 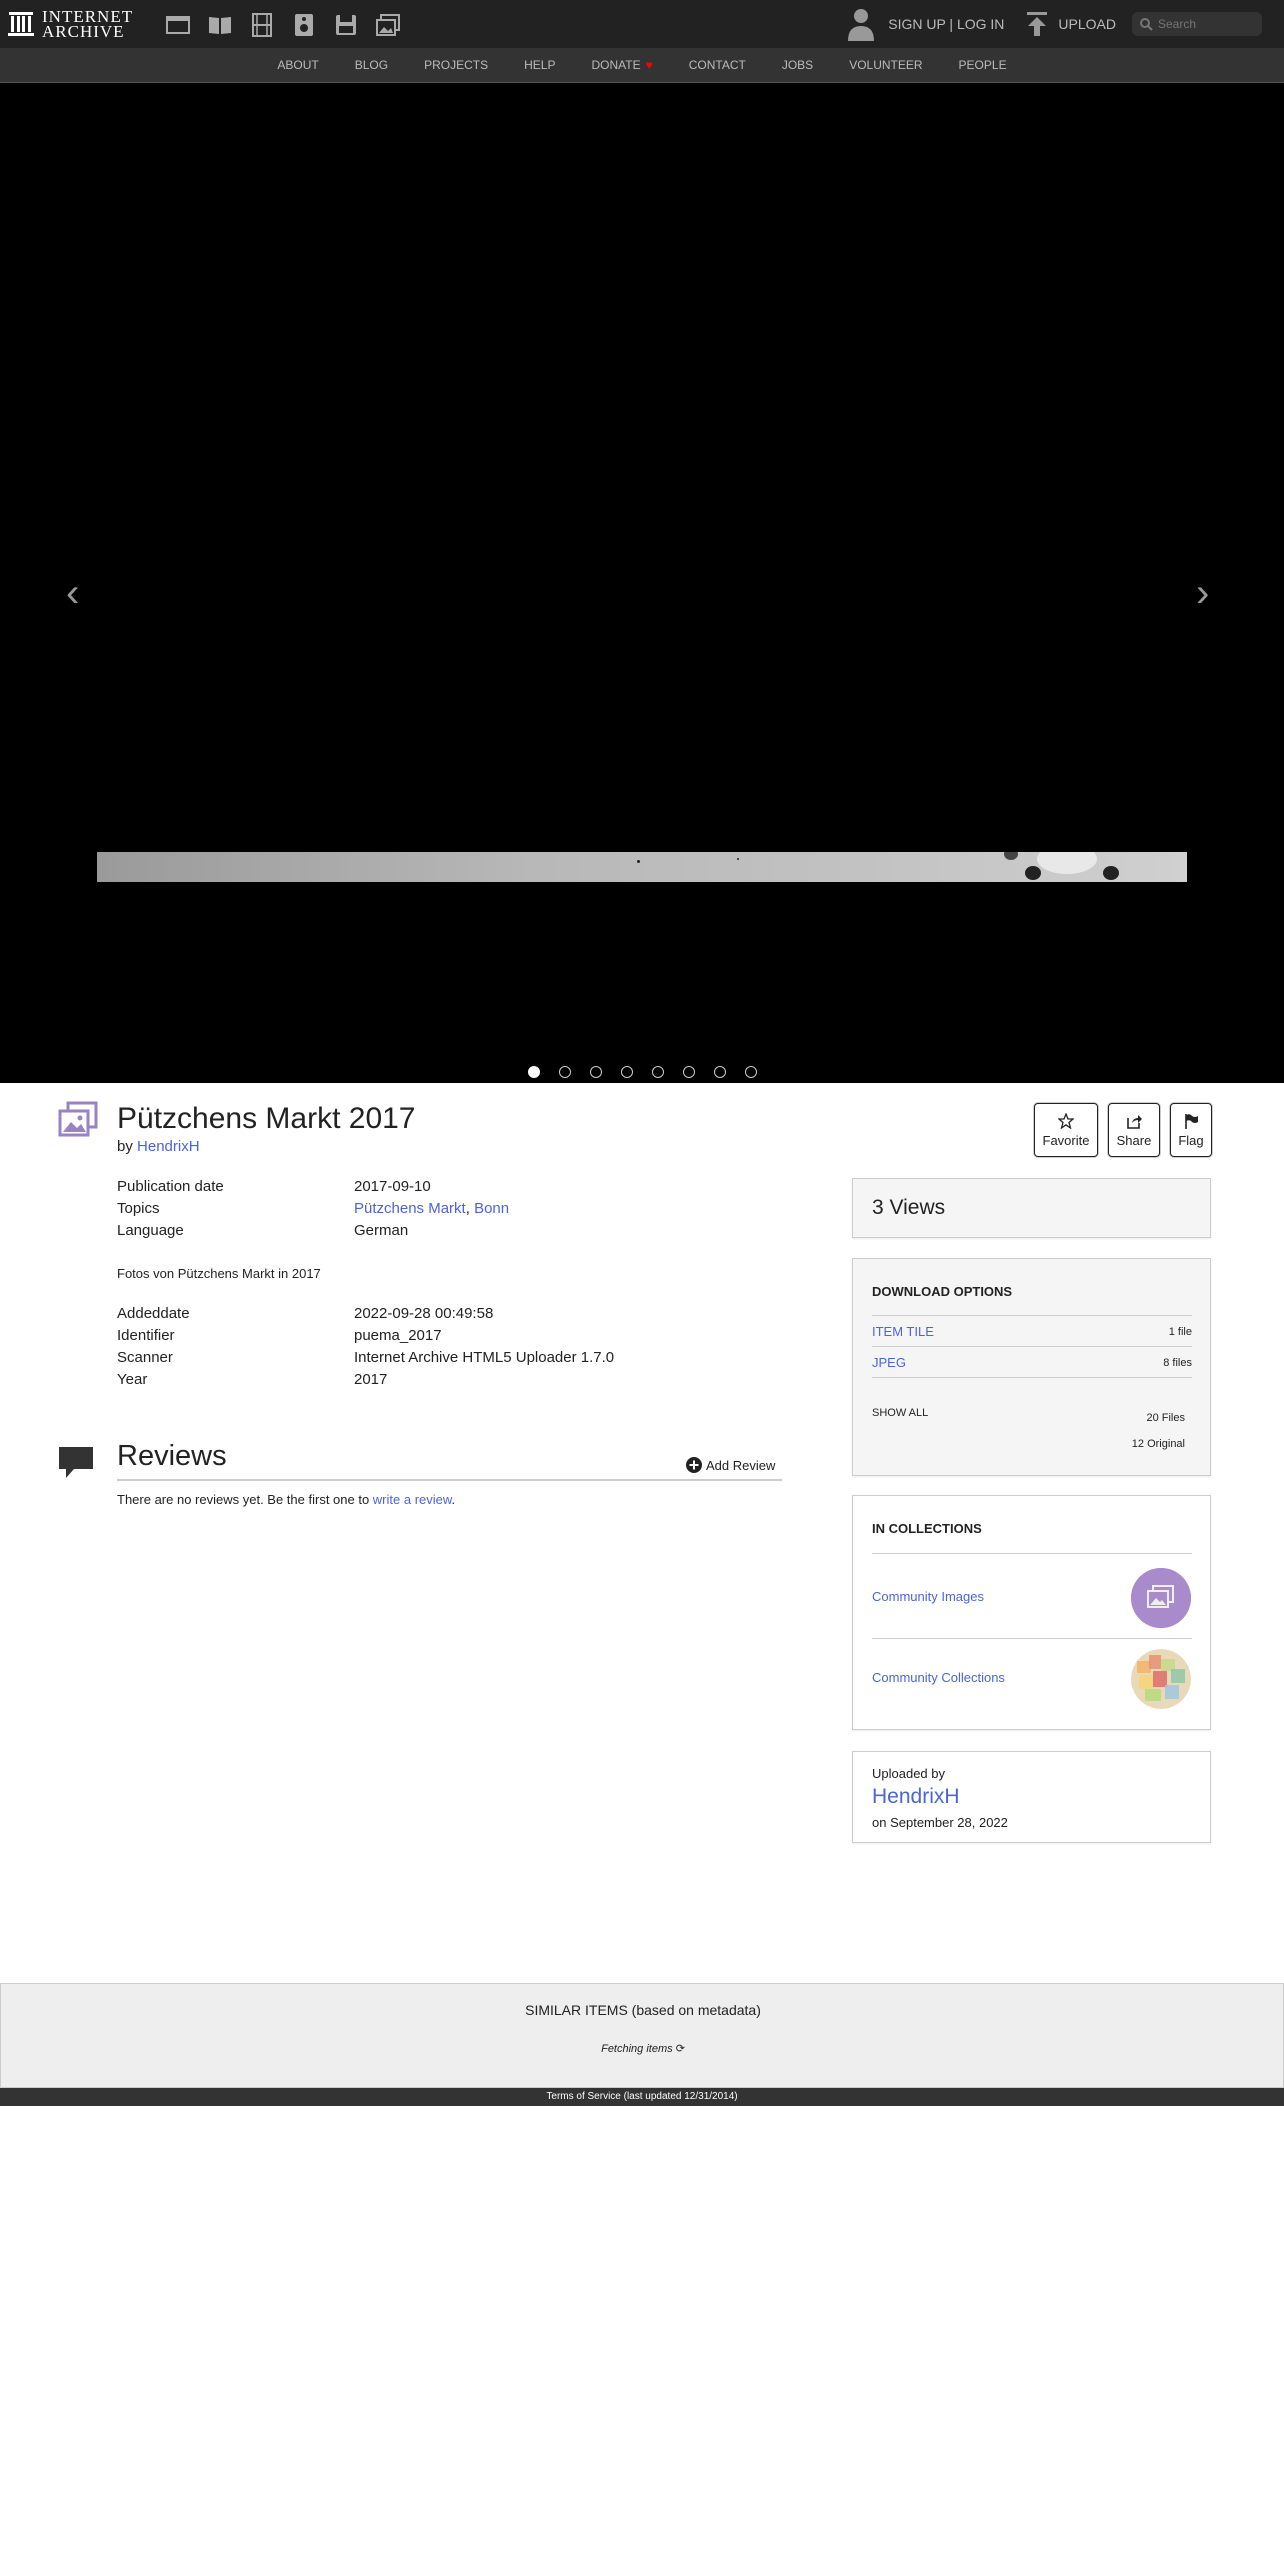 I want to click on similar-items-title: SIMILAR ITEMS (based on metadata), so click(x=643, y=2010).